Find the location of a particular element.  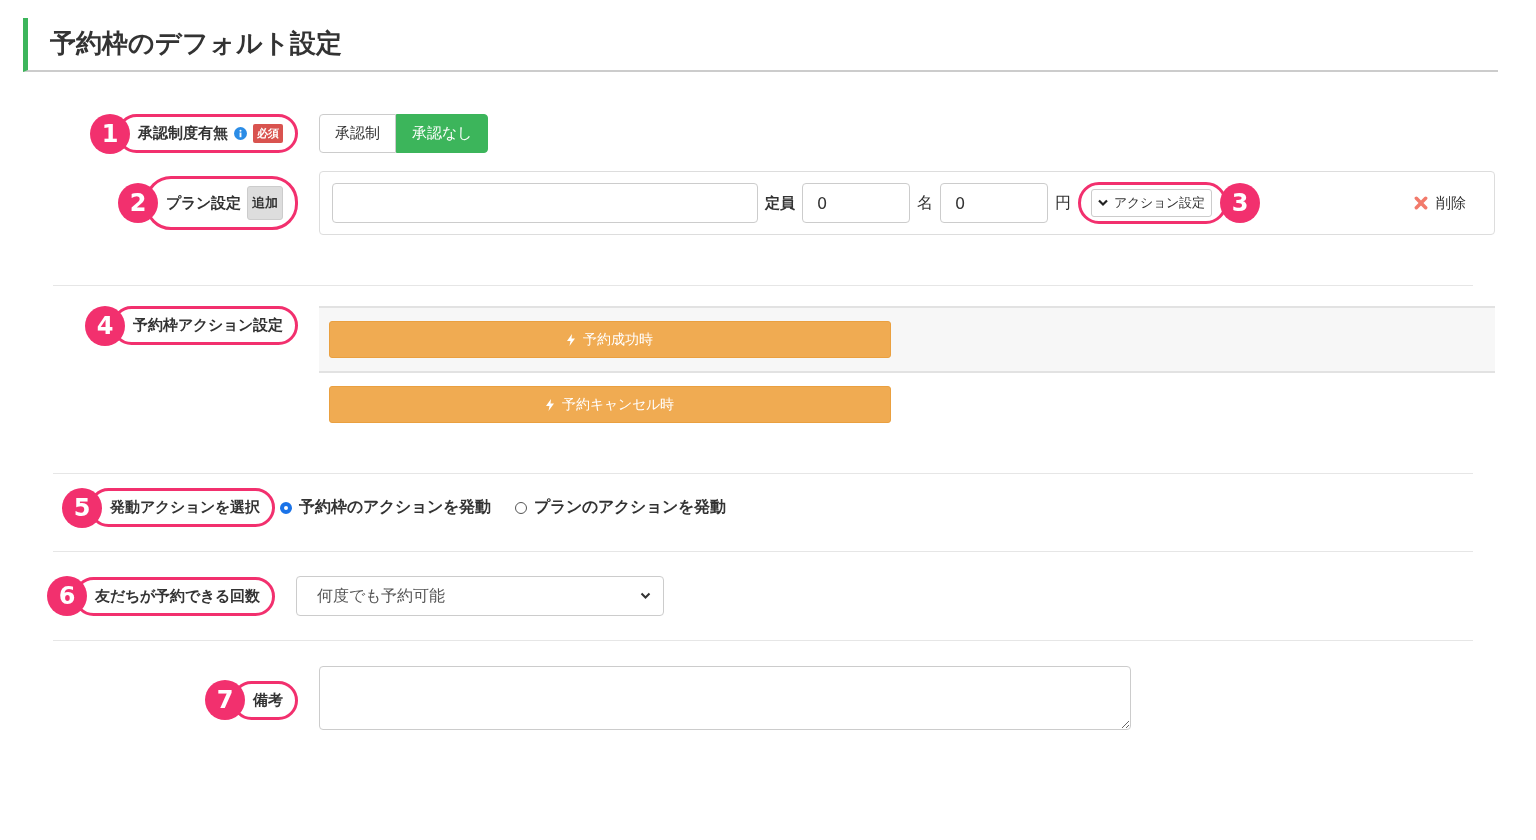

field-label: 予約枠アクション設定 is located at coordinates (208, 325).